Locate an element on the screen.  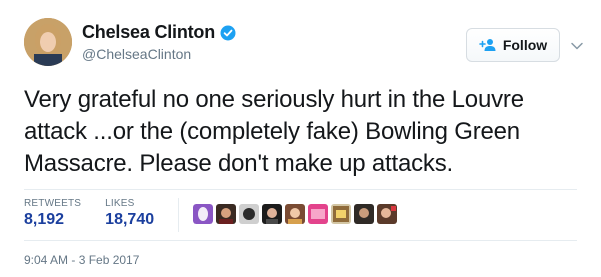
likes-stat: LIKES 18,740 is located at coordinates (129, 213).